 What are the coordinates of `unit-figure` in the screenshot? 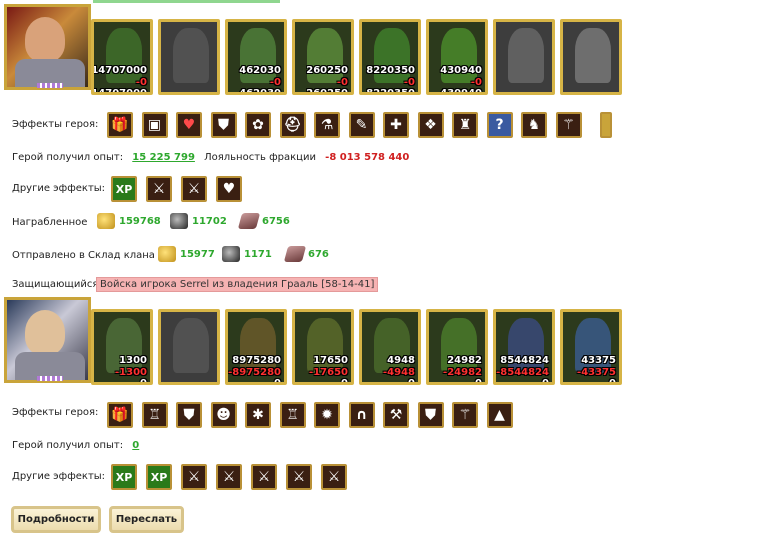 It's located at (593, 55).